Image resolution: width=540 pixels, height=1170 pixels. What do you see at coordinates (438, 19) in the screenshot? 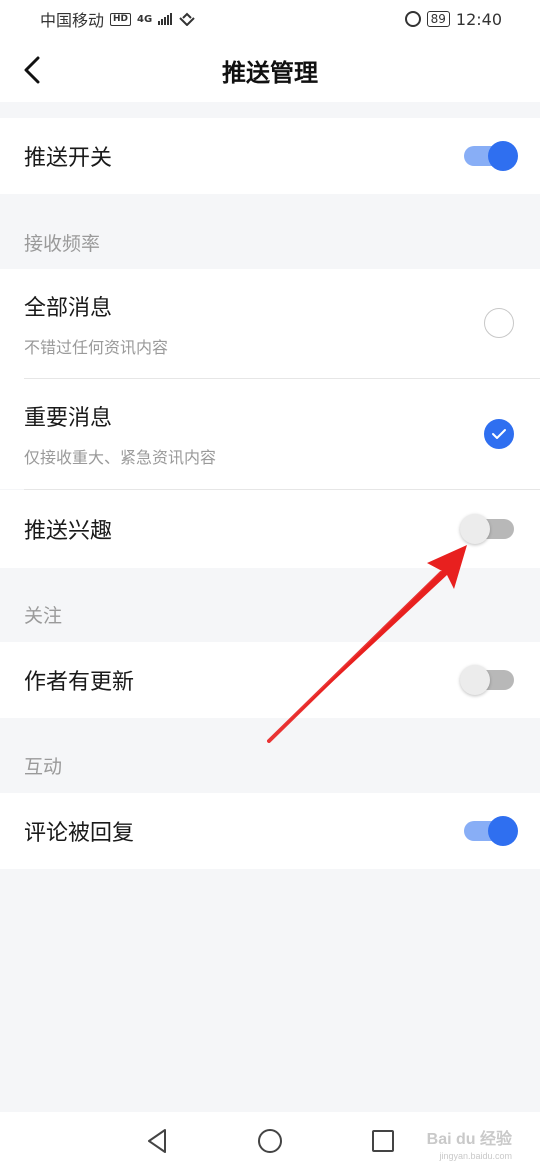
I see `battery-icon: 89` at bounding box center [438, 19].